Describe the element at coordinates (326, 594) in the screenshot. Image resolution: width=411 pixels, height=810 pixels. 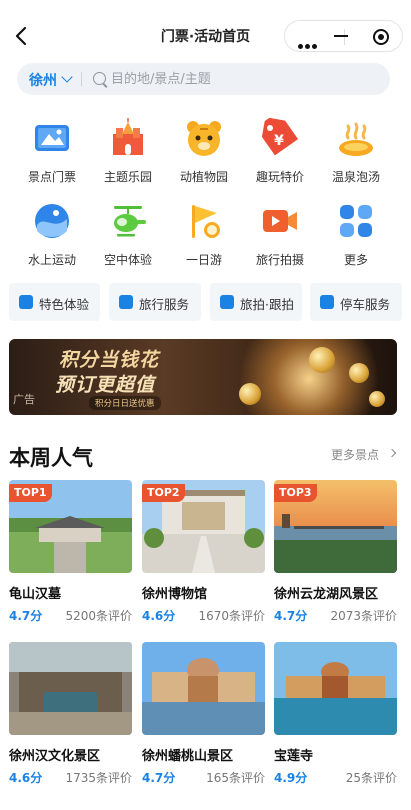
I see `attraction-name: 徐州云龙湖风景区` at that location.